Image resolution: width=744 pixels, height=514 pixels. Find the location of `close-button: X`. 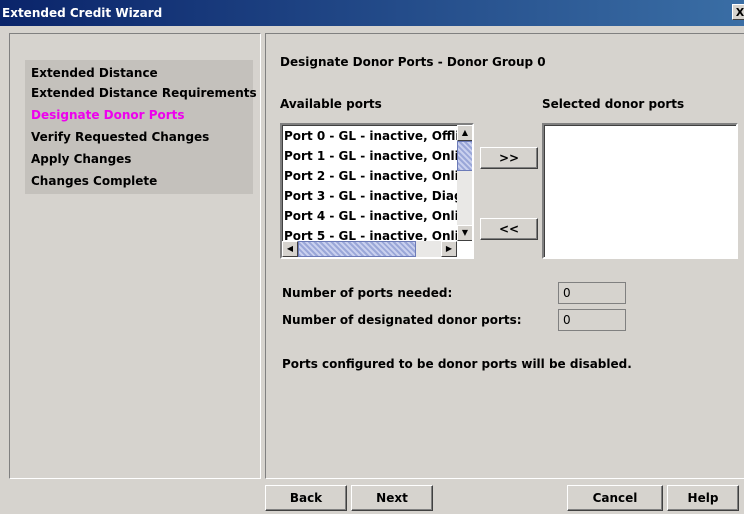

close-button: X is located at coordinates (738, 12).